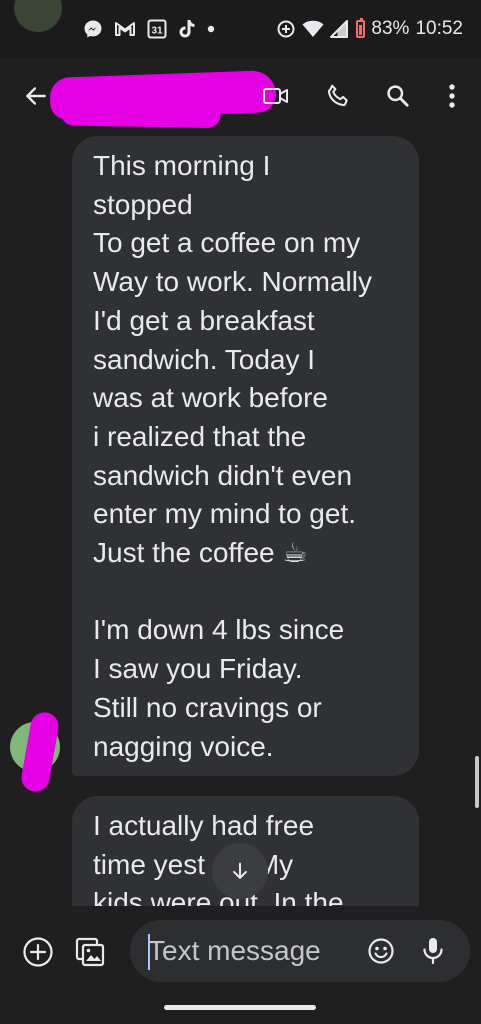 The width and height of the screenshot is (481, 1024). What do you see at coordinates (240, 1007) in the screenshot?
I see `gesture-navigation-bar` at bounding box center [240, 1007].